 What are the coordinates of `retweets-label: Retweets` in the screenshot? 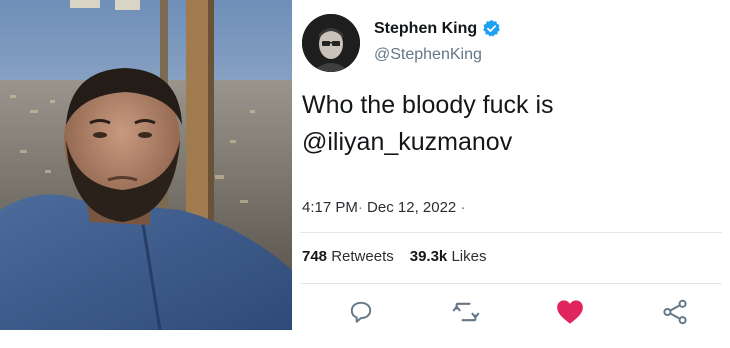 It's located at (362, 256).